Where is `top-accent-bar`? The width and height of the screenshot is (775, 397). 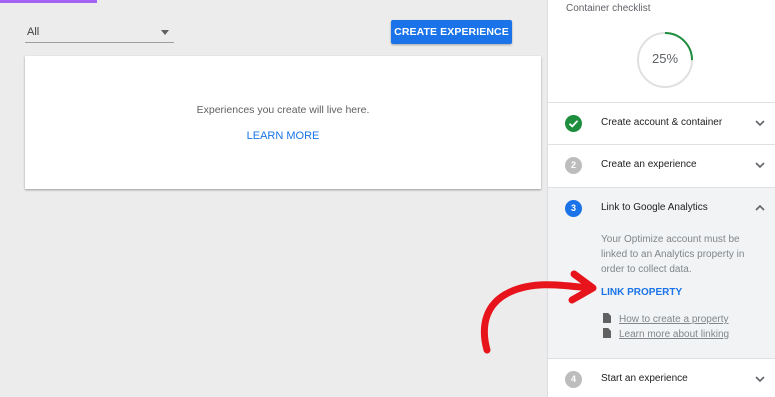 top-accent-bar is located at coordinates (48, 1).